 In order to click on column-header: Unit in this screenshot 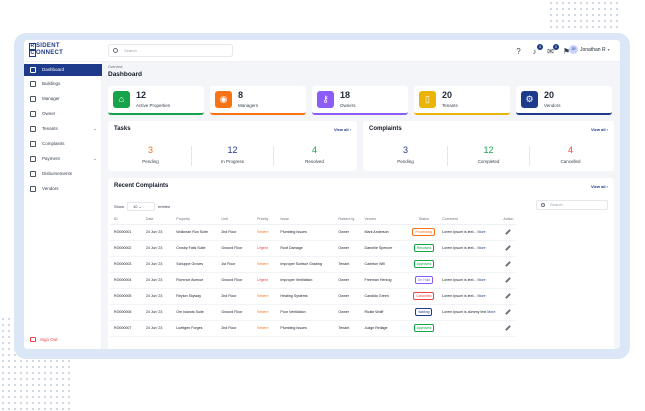, I will do `click(235, 219)`.